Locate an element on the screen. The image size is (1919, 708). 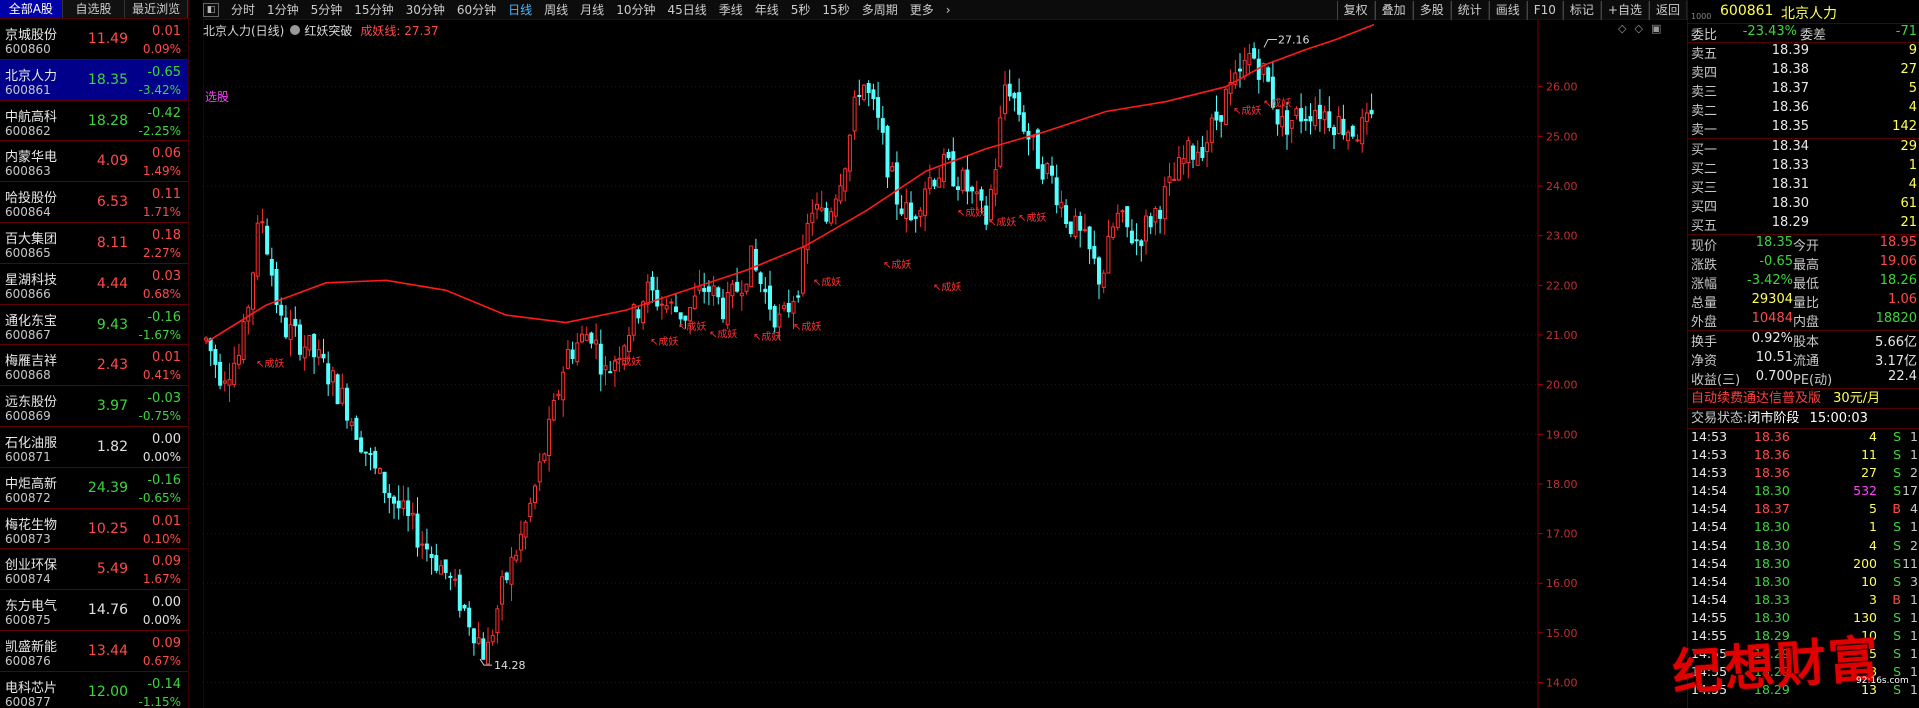
tick-side: B is located at coordinates (1896, 599).